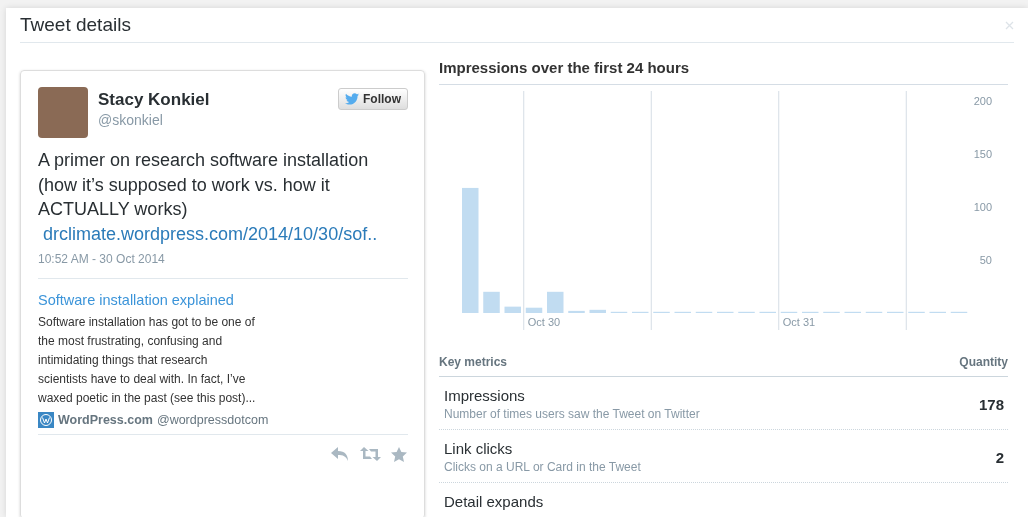  I want to click on y-axis-label: 50, so click(985, 260).